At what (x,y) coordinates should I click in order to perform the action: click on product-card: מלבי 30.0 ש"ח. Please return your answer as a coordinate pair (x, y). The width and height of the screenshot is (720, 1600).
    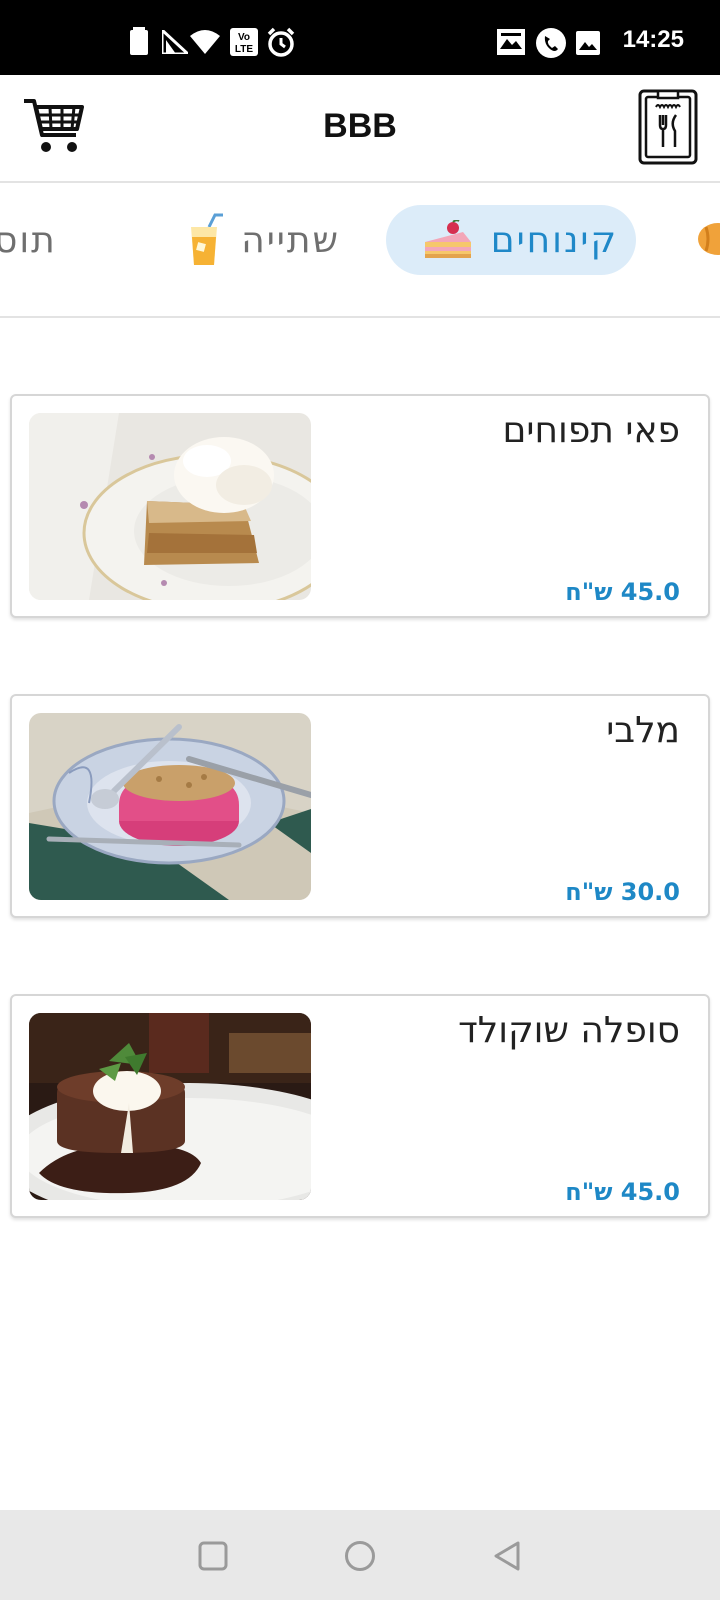
    Looking at the image, I should click on (360, 806).